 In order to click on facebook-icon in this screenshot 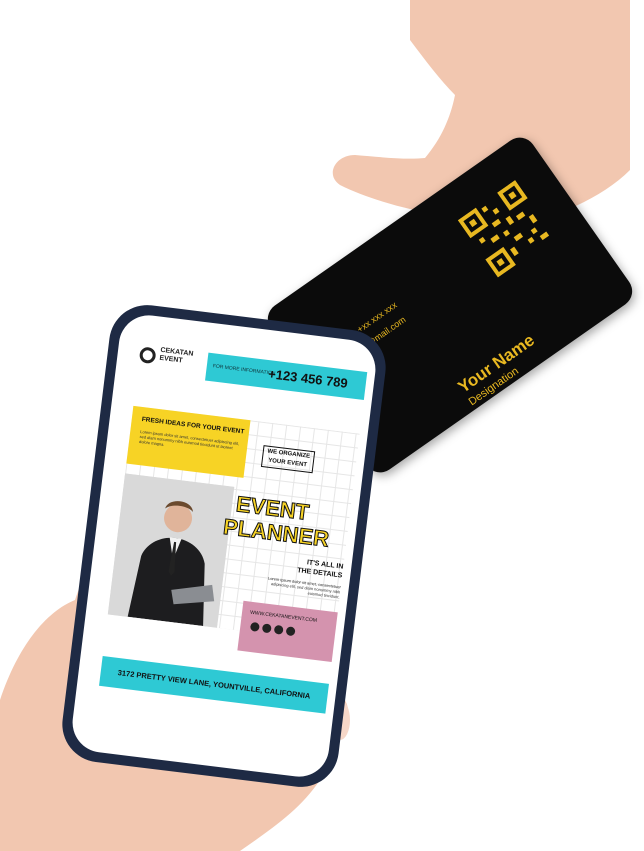, I will do `click(278, 629)`.